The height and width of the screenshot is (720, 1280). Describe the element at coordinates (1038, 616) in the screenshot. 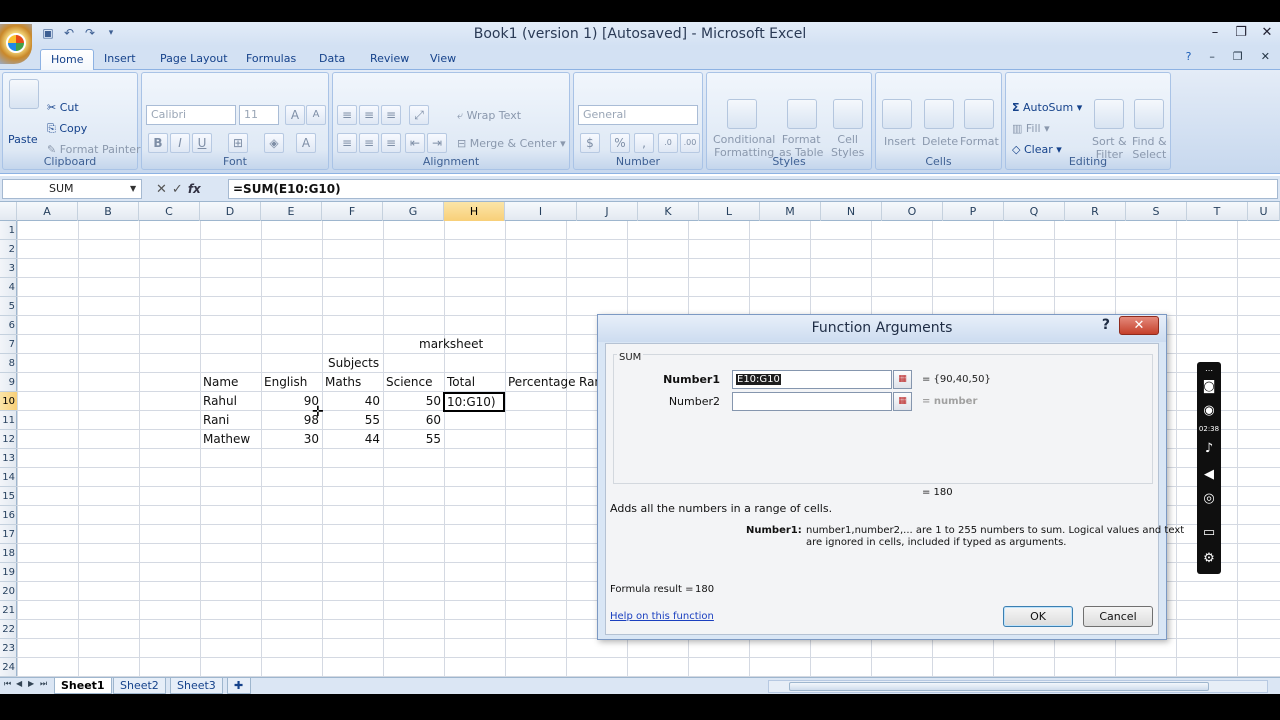

I see `ok-button: OK` at that location.